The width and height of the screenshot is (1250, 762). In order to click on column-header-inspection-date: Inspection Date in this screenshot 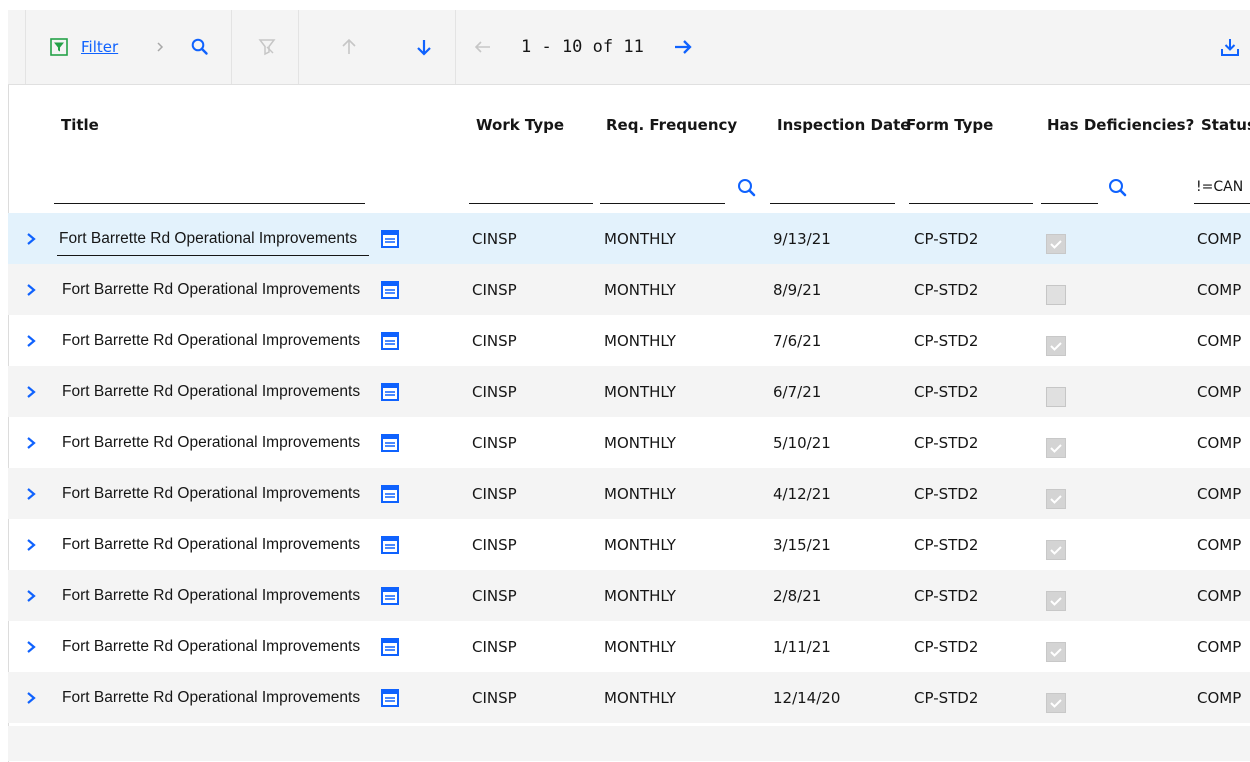, I will do `click(843, 125)`.